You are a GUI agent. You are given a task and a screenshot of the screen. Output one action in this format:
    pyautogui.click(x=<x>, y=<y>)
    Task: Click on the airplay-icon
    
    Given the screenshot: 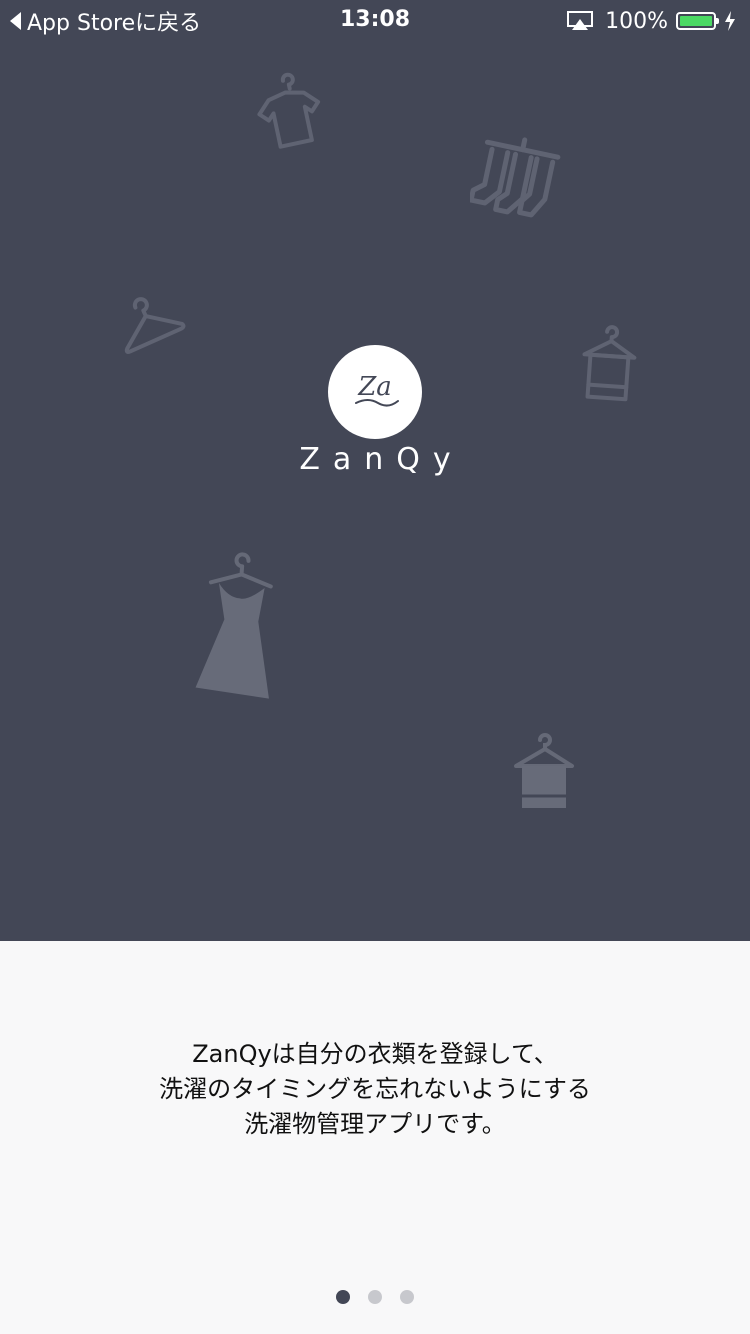 What is the action you would take?
    pyautogui.click(x=580, y=20)
    